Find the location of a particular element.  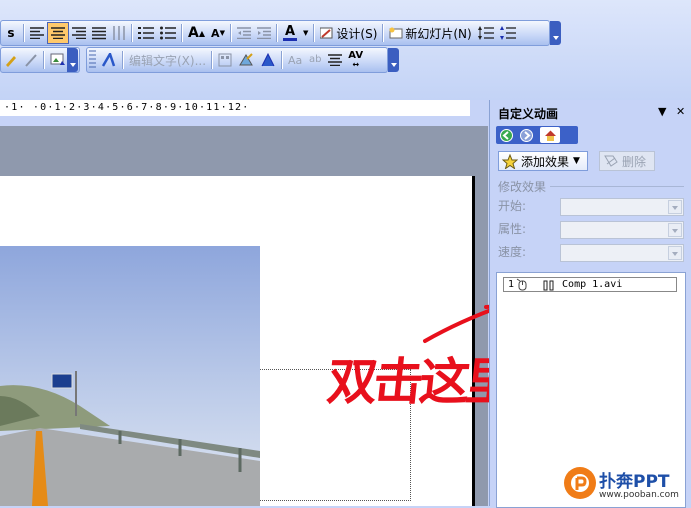

increase-font-size-icon: A ▲ is located at coordinates (196, 33).